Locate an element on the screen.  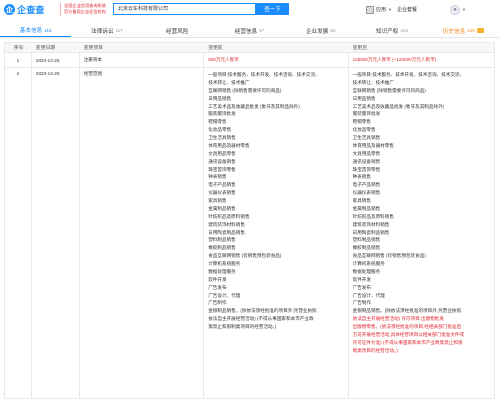
slogan: 全国企业信用查询系统 官方备案企业征信机构 is located at coordinates (85, 9).